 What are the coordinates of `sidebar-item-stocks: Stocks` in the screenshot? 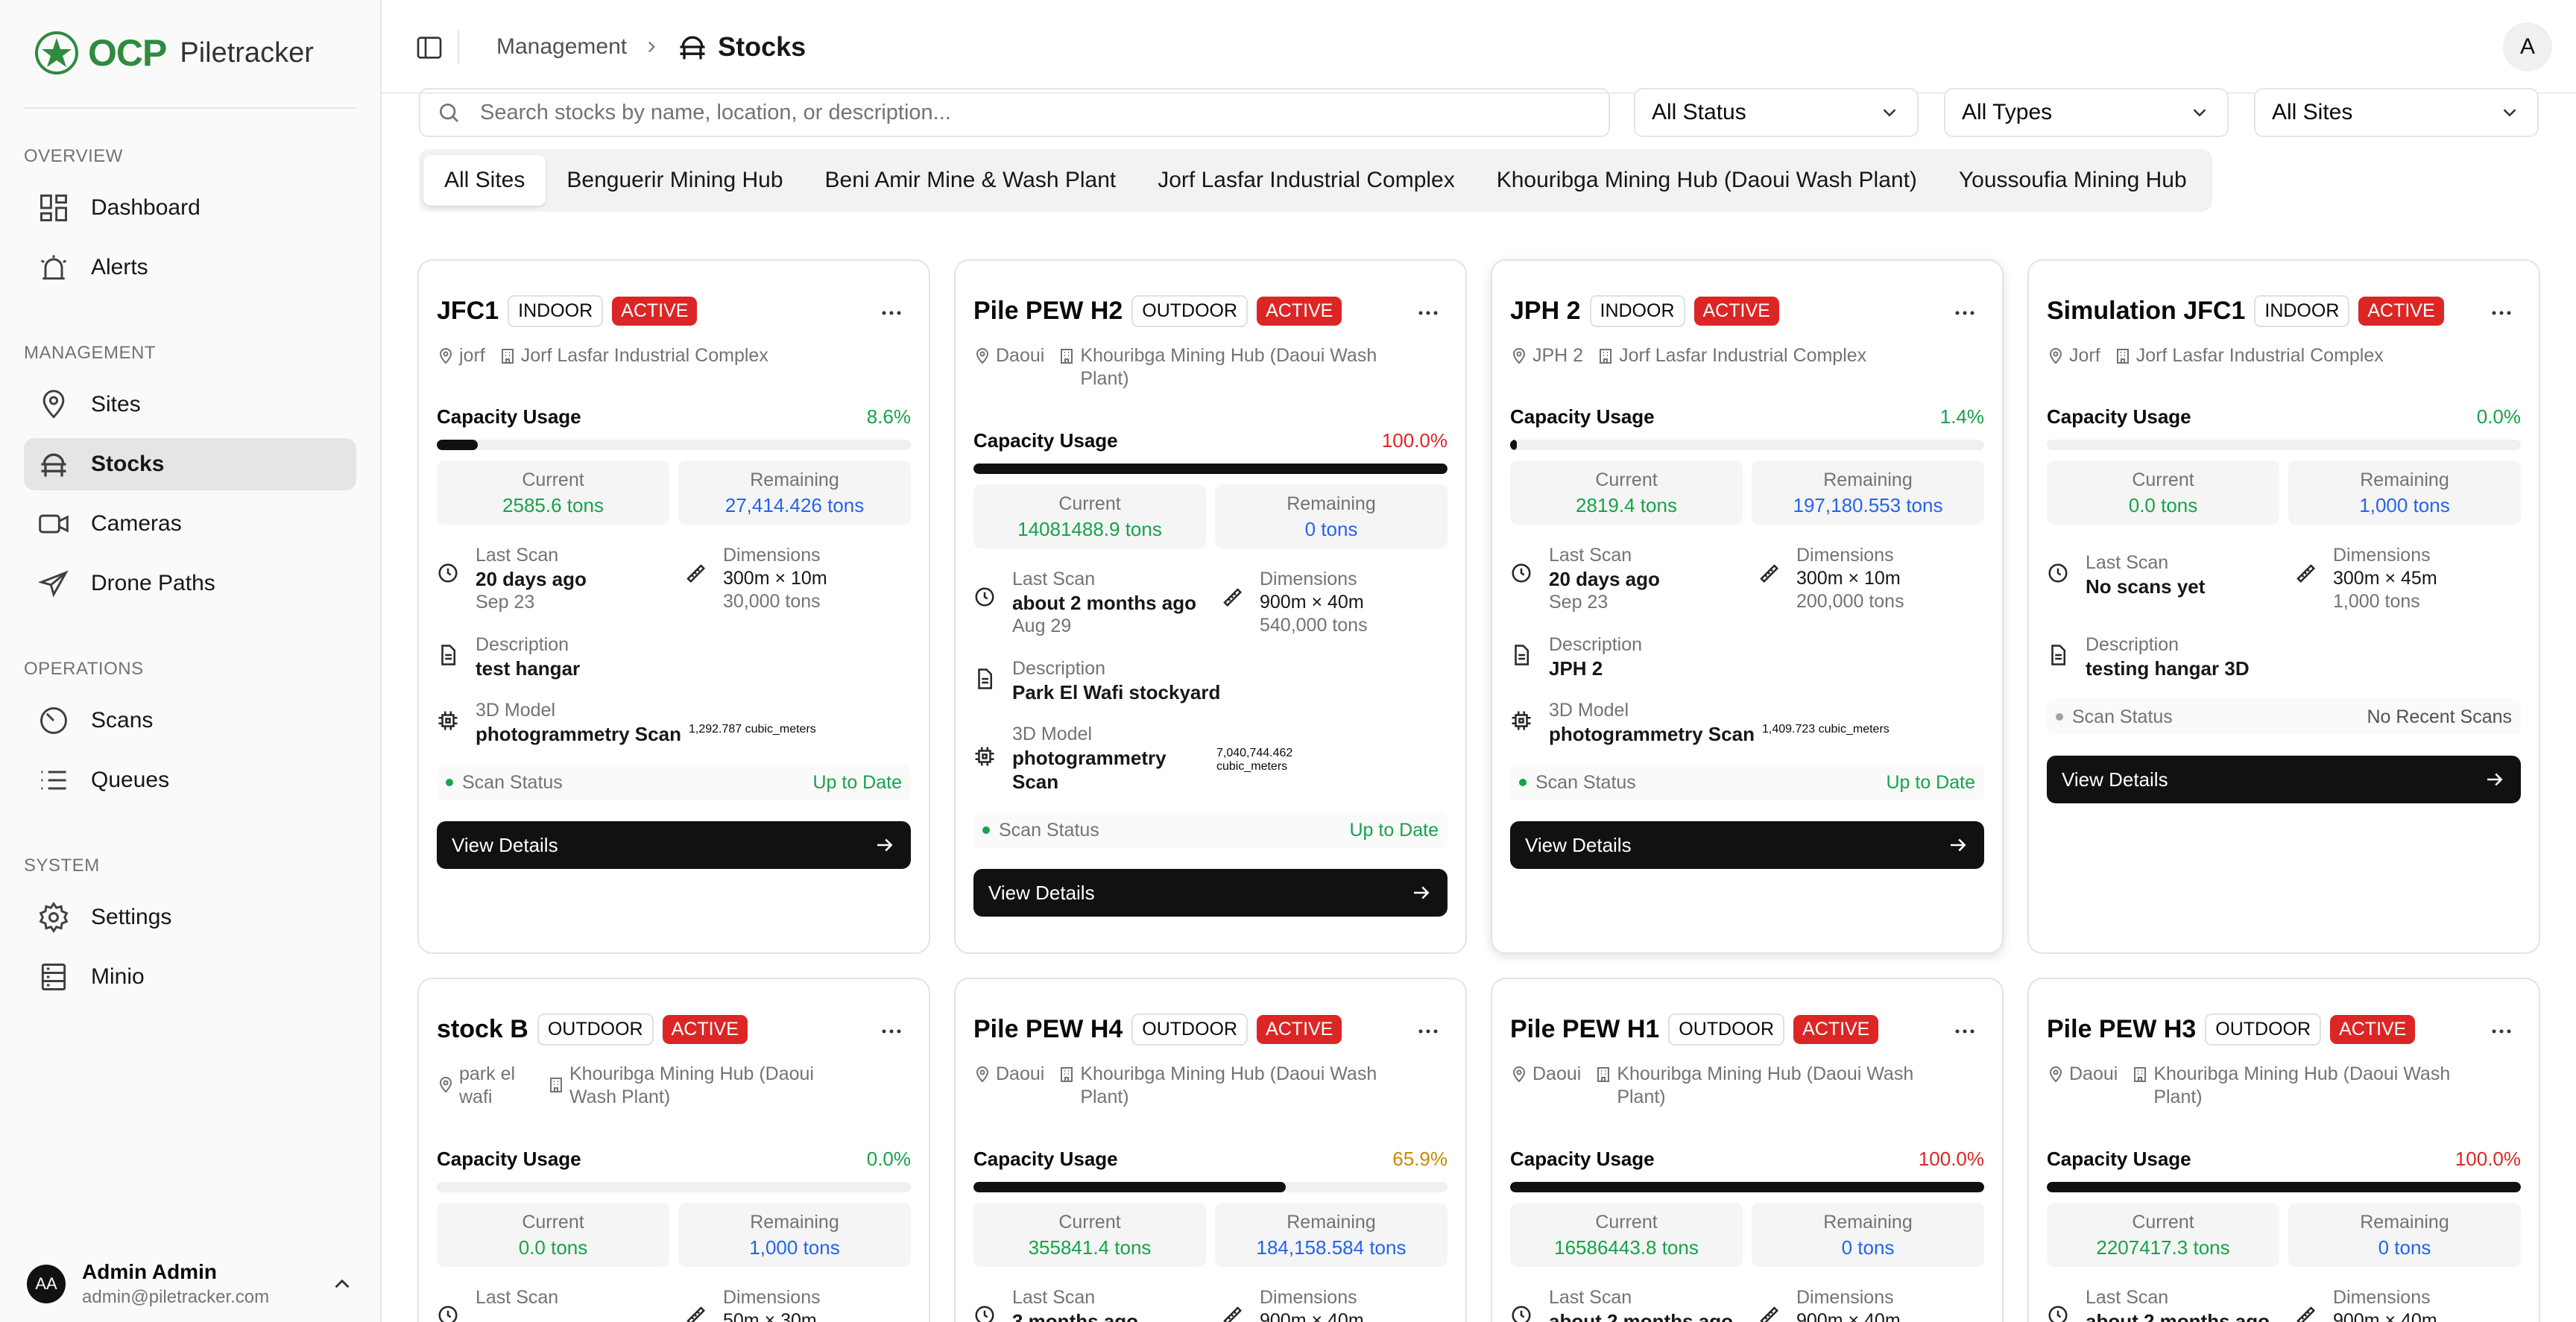 It's located at (190, 464).